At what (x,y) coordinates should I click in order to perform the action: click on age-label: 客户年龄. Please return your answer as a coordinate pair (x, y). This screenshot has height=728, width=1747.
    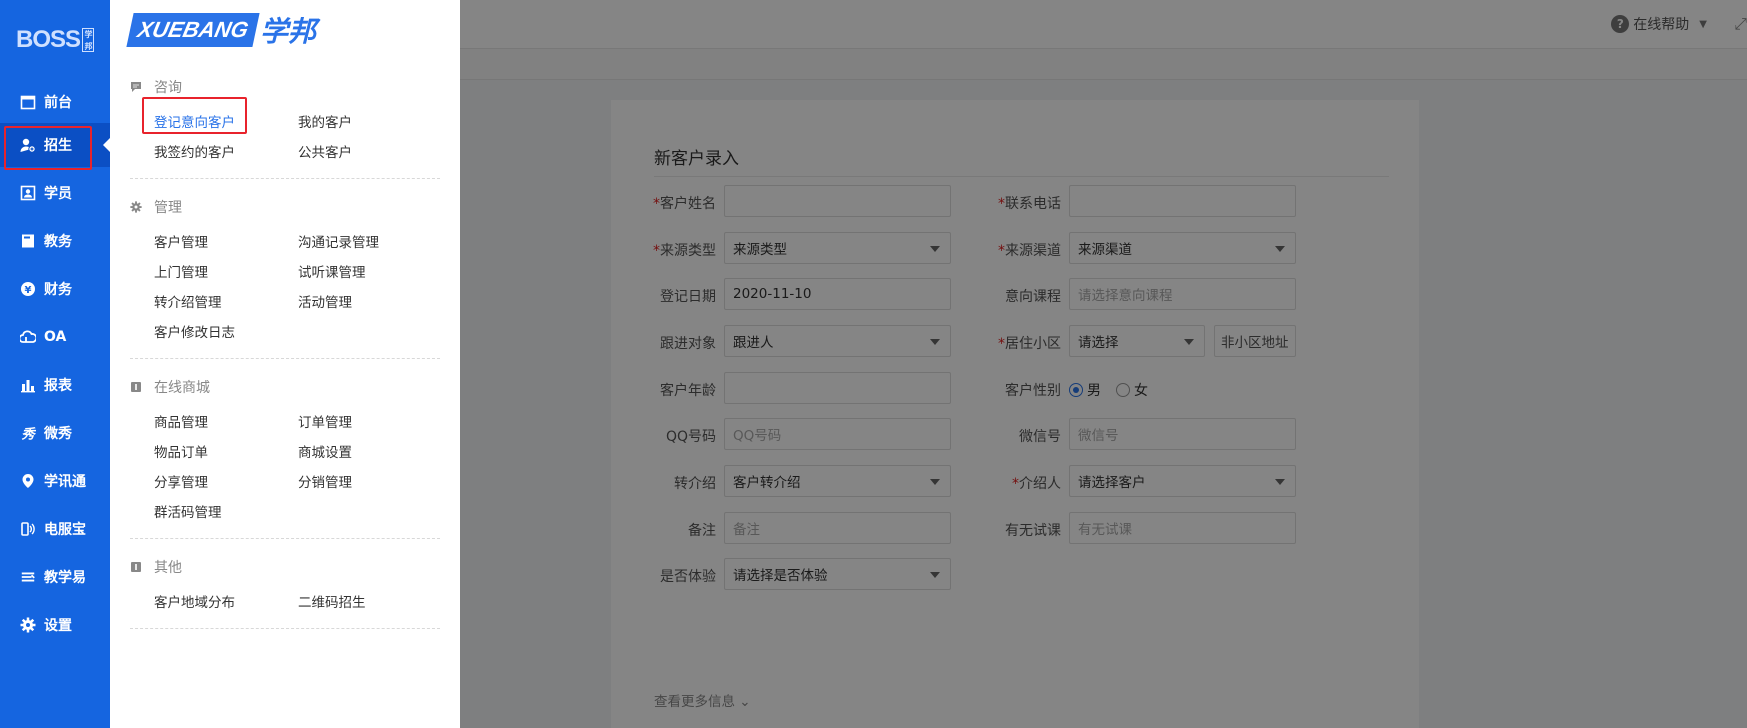
    Looking at the image, I should click on (688, 391).